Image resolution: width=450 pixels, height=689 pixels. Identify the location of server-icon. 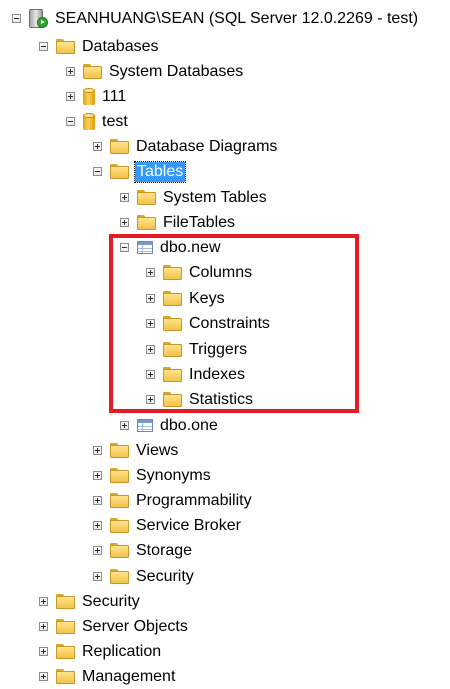
(38, 18).